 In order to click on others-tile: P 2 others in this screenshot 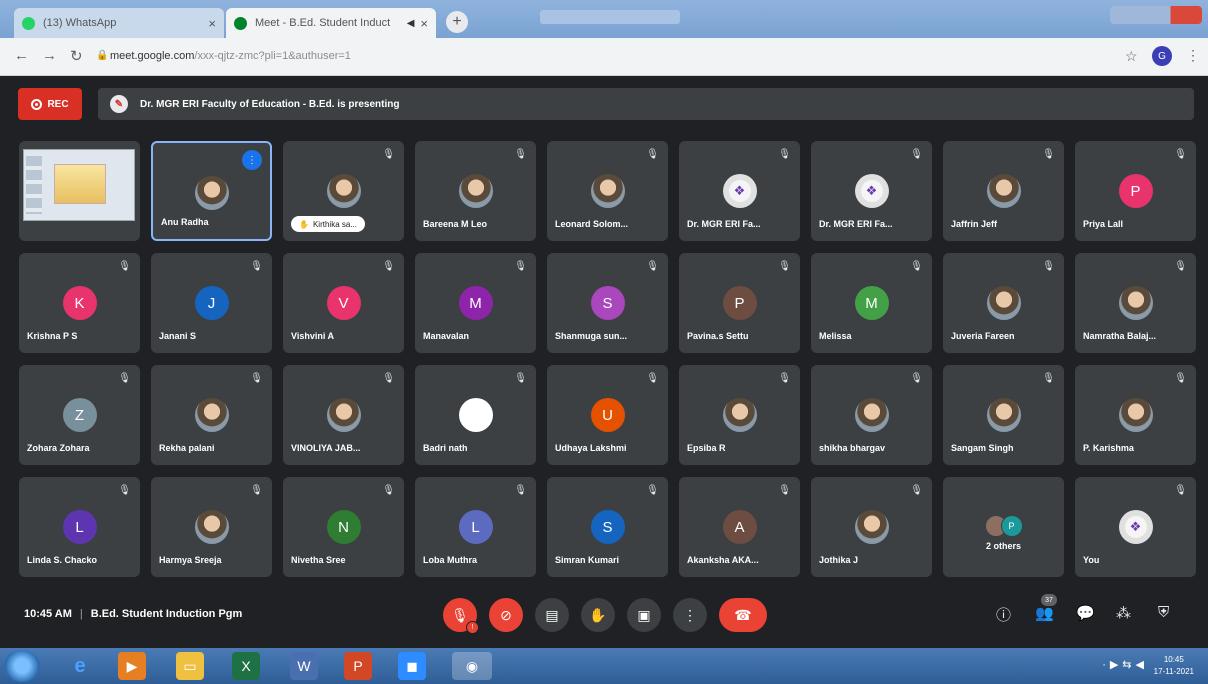, I will do `click(1003, 527)`.